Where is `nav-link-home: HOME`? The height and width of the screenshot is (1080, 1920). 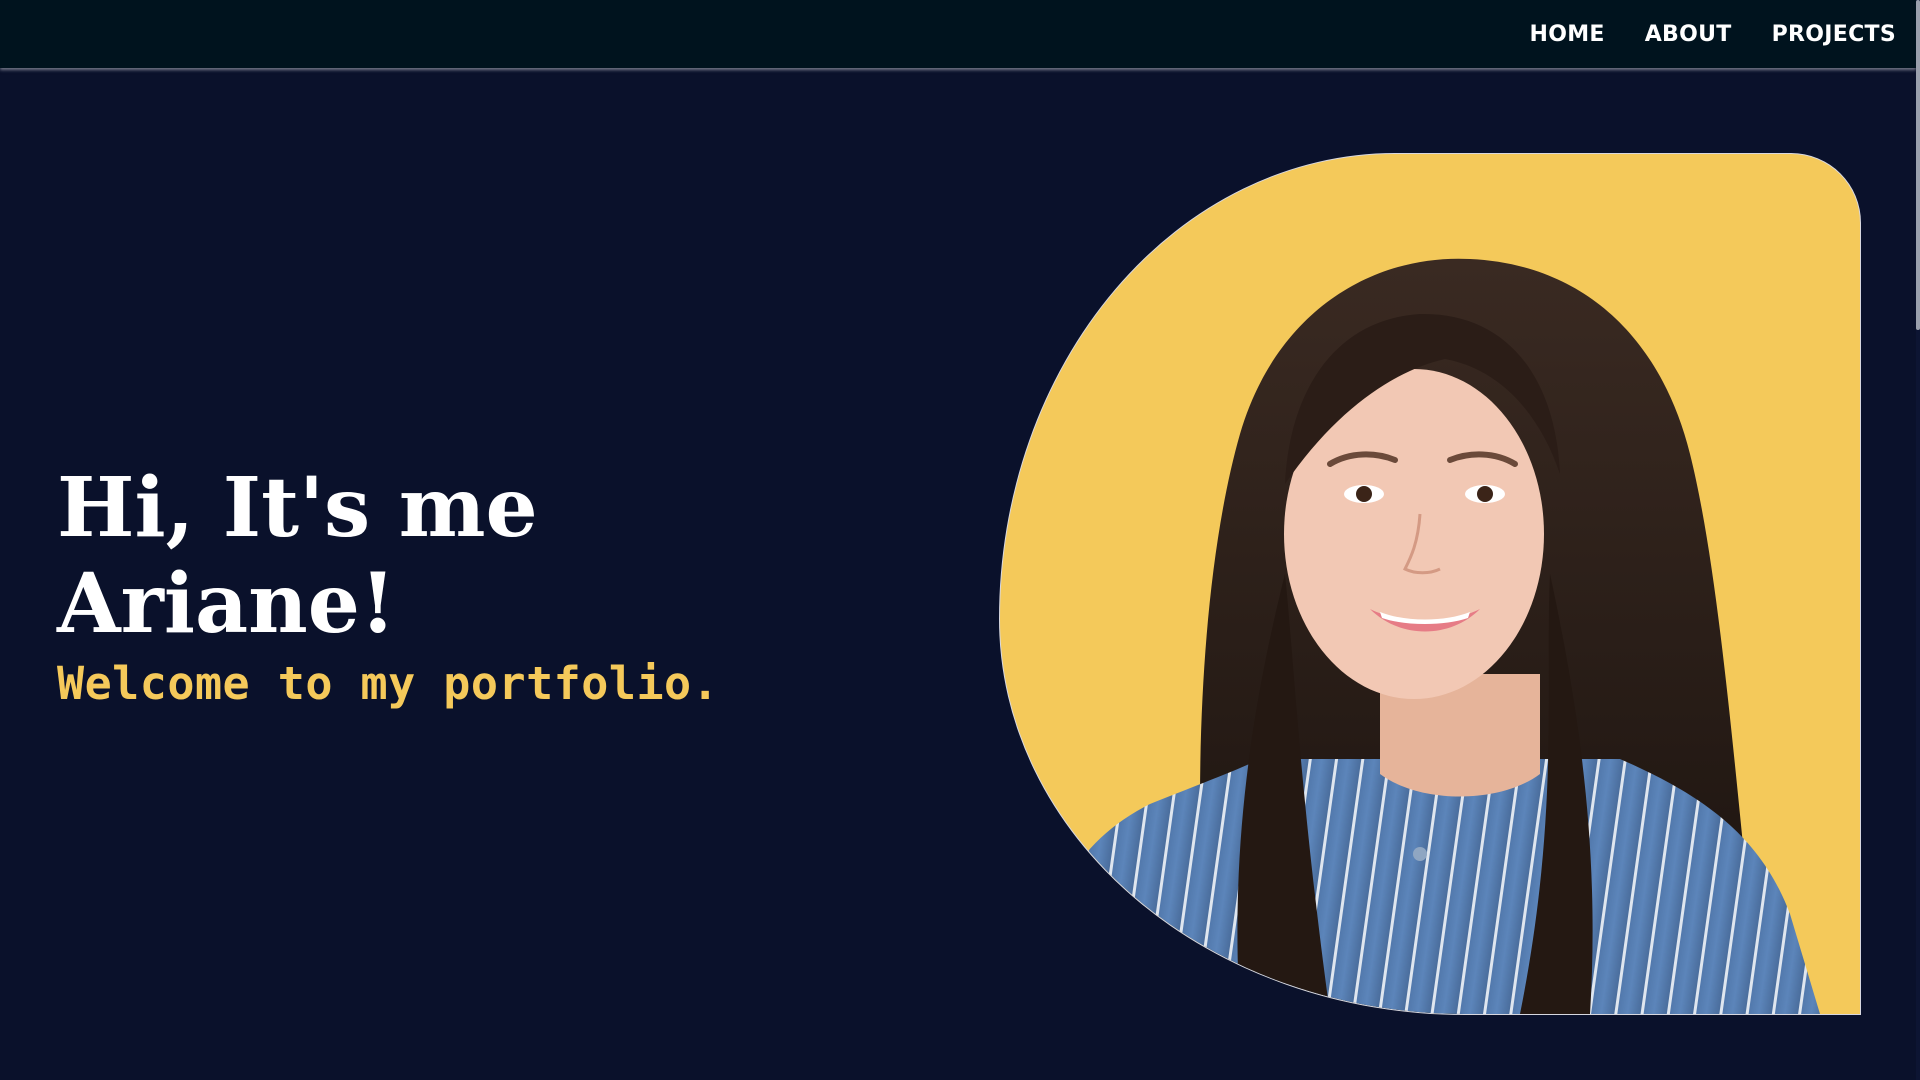 nav-link-home: HOME is located at coordinates (1566, 34).